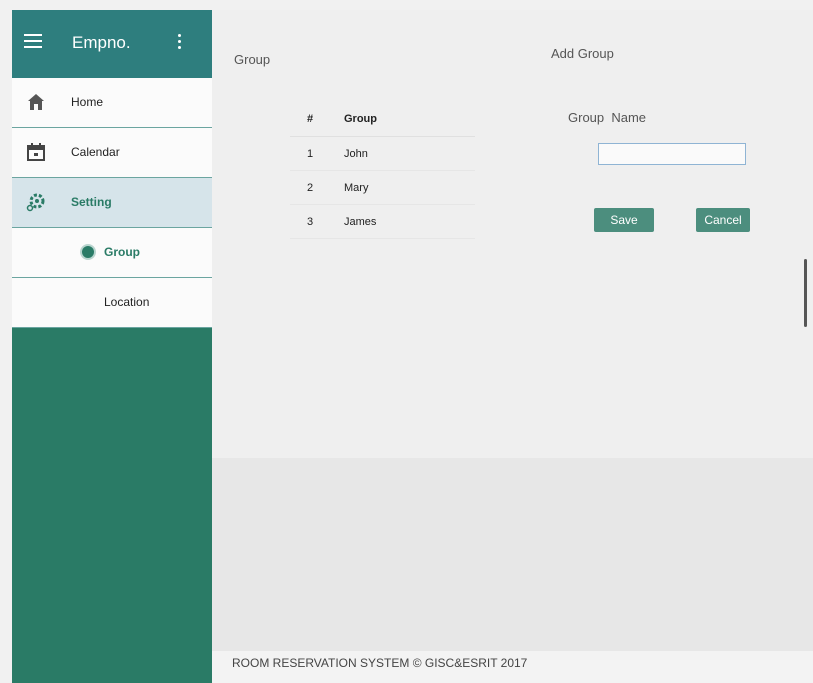 This screenshot has height=683, width=813. Describe the element at coordinates (607, 117) in the screenshot. I see `group-name-label: Group Name` at that location.